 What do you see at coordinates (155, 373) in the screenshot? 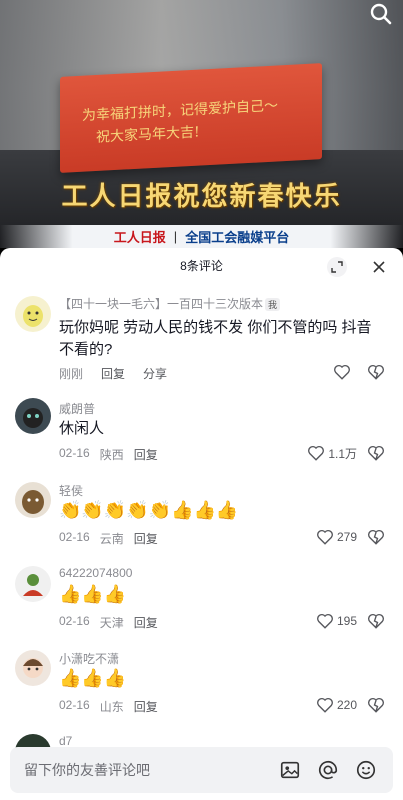
I see `share-button: 分享` at bounding box center [155, 373].